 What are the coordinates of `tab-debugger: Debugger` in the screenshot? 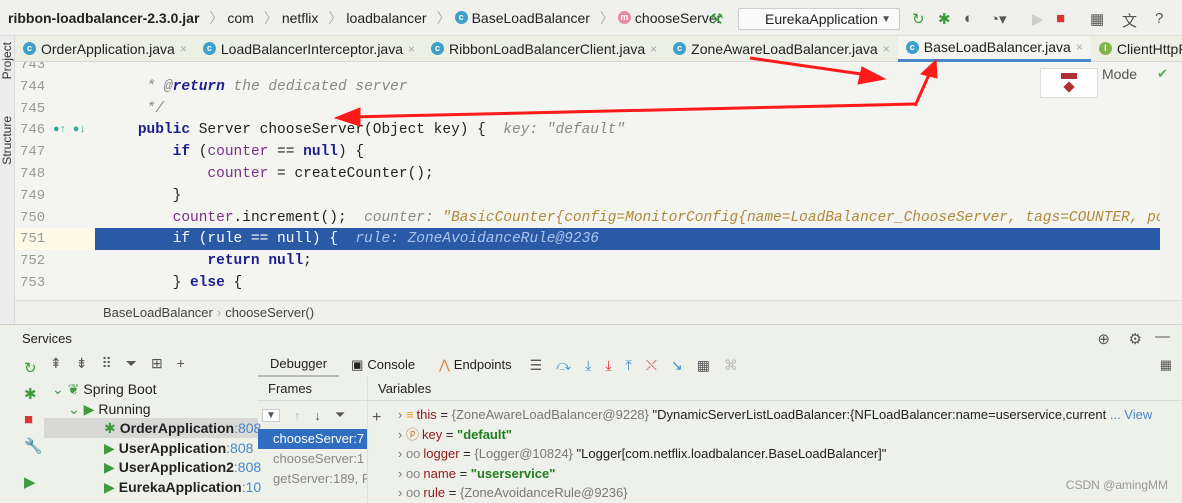 It's located at (299, 365).